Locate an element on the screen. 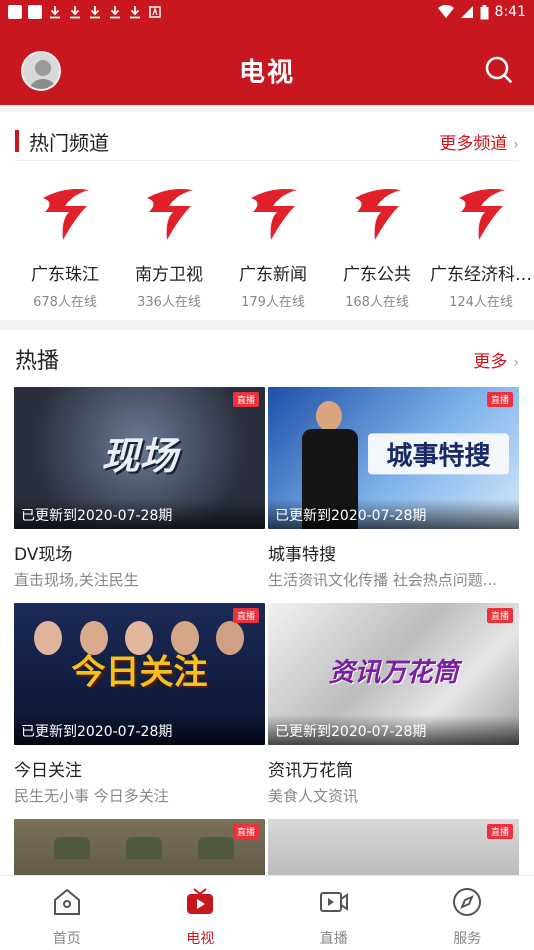 The image size is (534, 950). status-bar: 8:41 is located at coordinates (267, 12).